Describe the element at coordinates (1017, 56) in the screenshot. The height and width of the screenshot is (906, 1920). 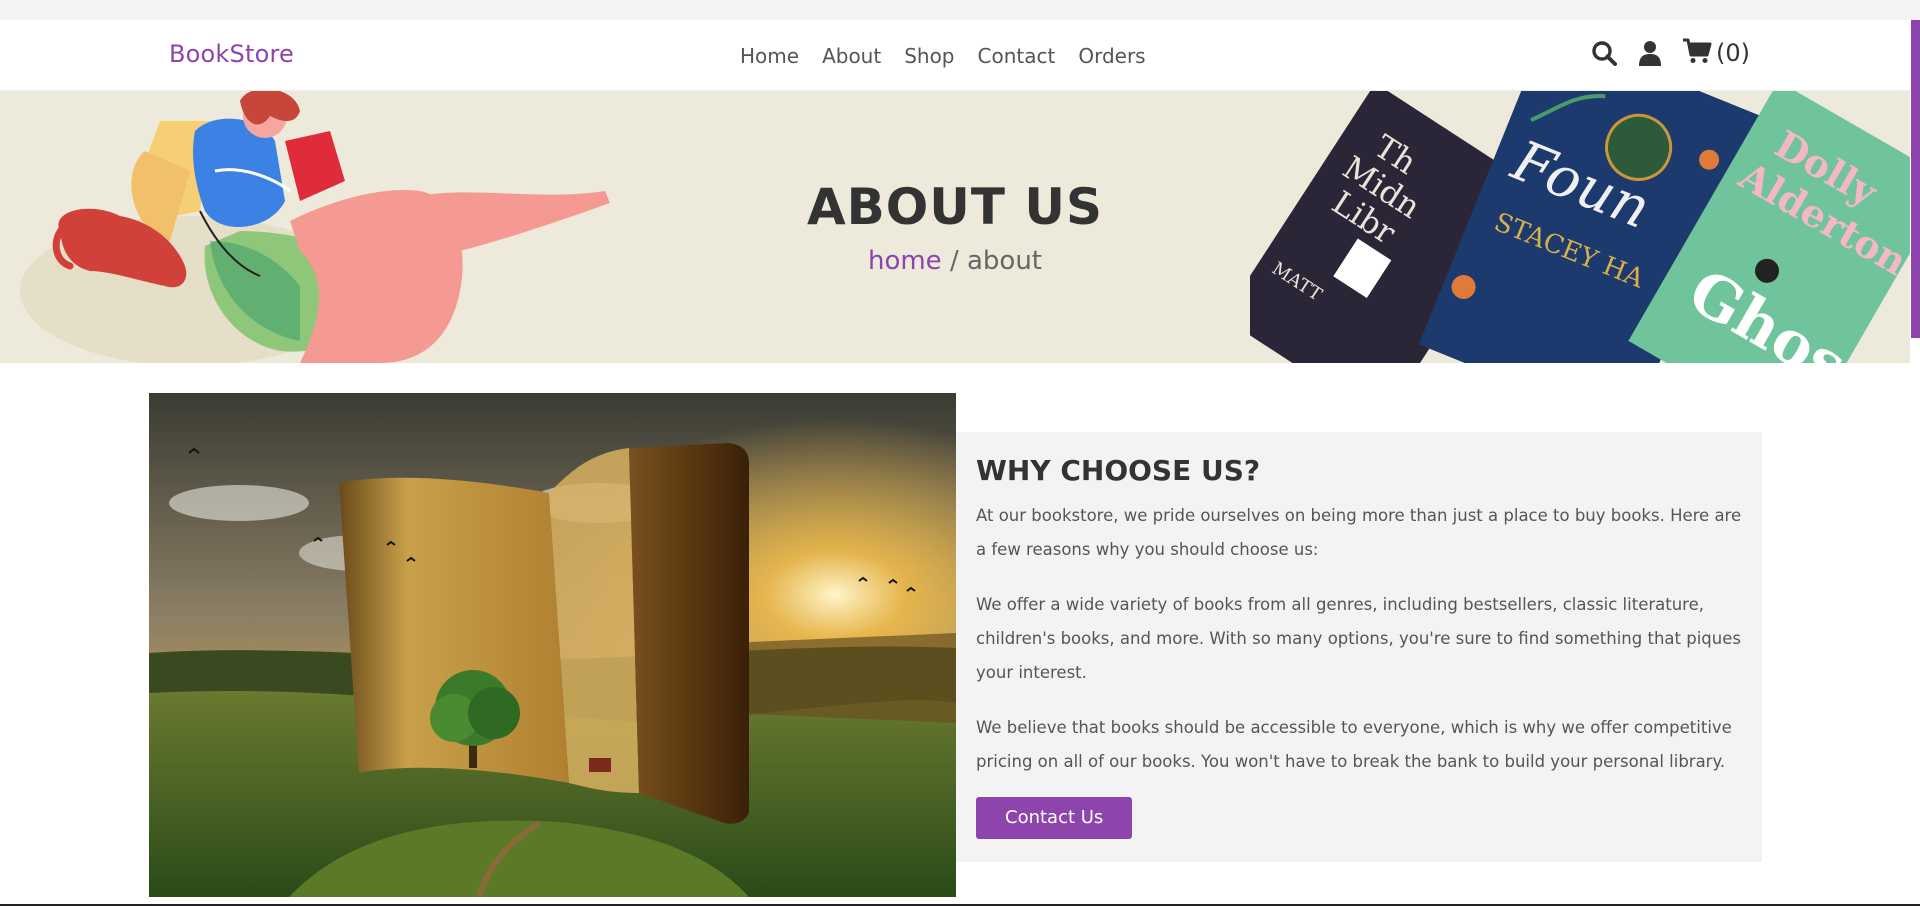
I see `nav-contact: Contact` at that location.